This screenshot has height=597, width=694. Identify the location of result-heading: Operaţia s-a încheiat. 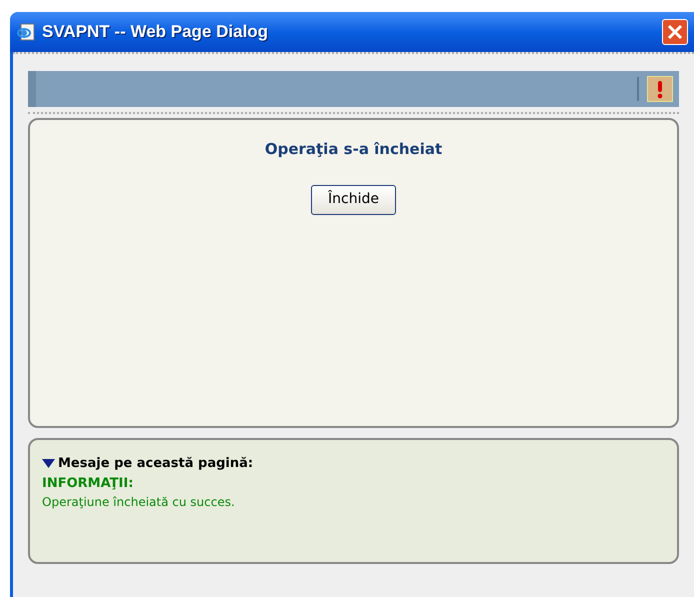
(353, 149).